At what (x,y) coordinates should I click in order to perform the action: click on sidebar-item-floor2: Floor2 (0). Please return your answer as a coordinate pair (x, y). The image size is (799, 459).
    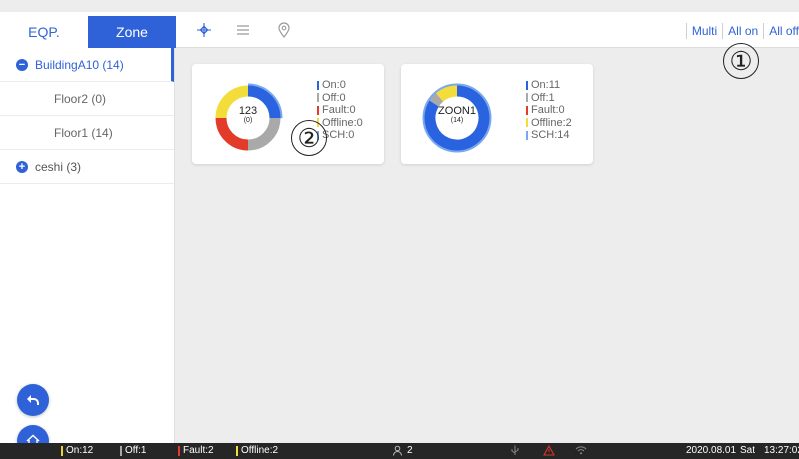
    Looking at the image, I should click on (87, 99).